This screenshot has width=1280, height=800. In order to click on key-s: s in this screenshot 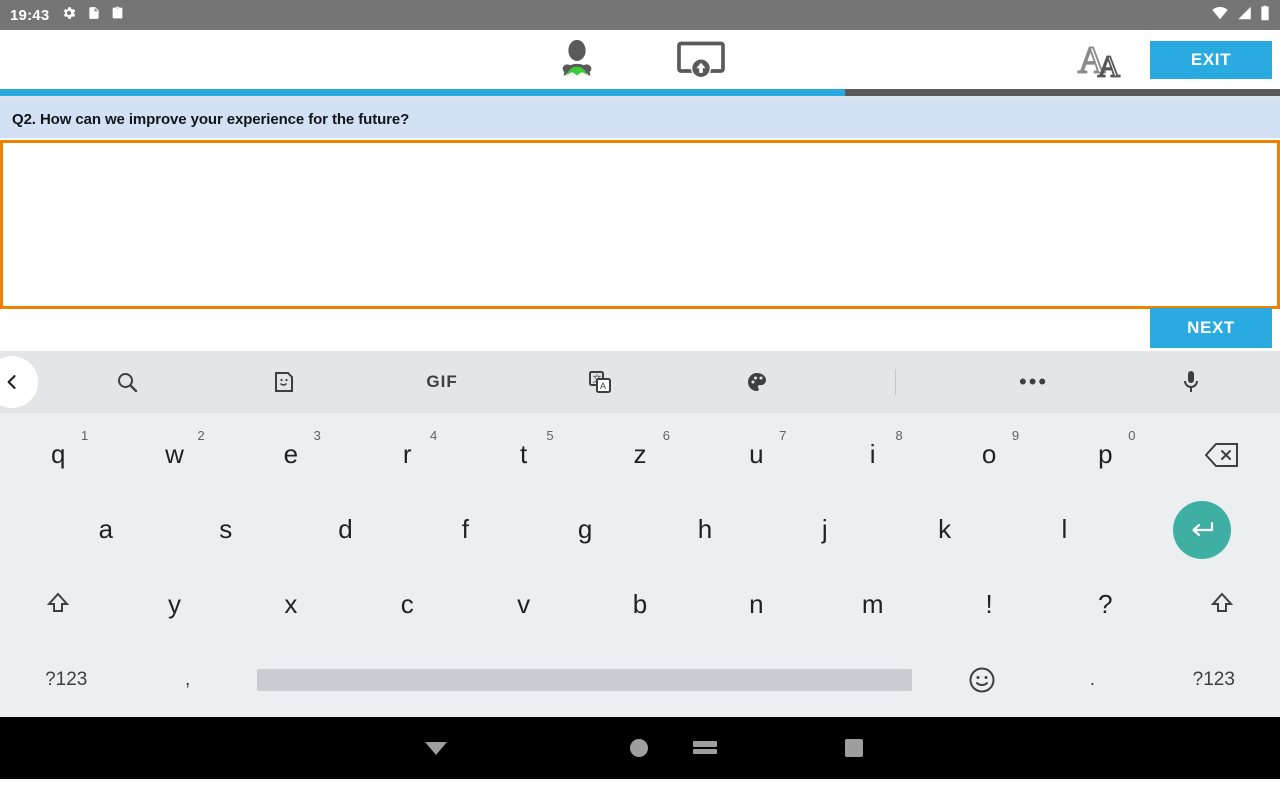, I will do `click(226, 530)`.